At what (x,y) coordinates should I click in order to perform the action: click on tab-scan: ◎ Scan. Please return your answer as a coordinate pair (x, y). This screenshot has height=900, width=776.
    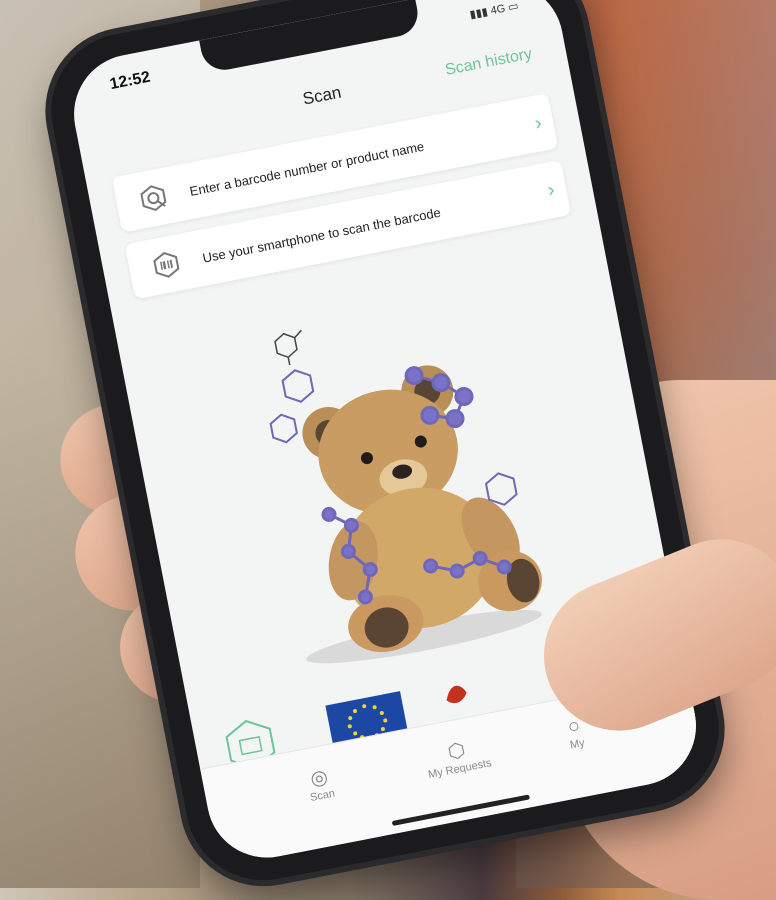
    Looking at the image, I should click on (320, 783).